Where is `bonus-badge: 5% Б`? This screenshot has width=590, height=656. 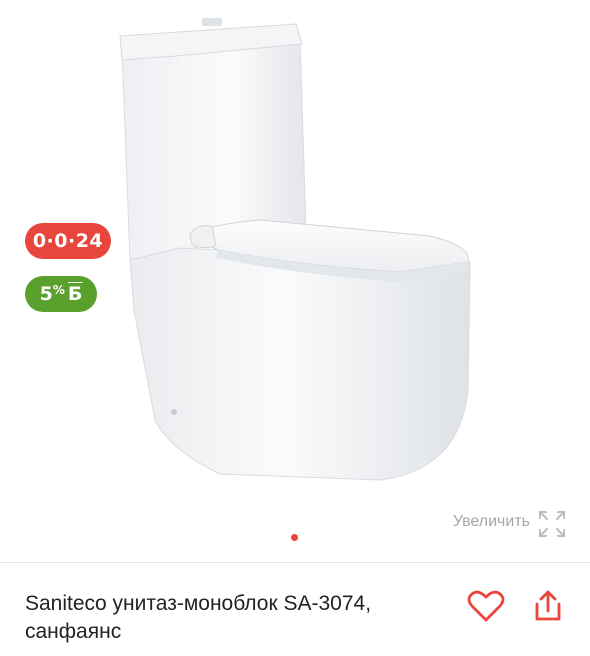 bonus-badge: 5% Б is located at coordinates (61, 294).